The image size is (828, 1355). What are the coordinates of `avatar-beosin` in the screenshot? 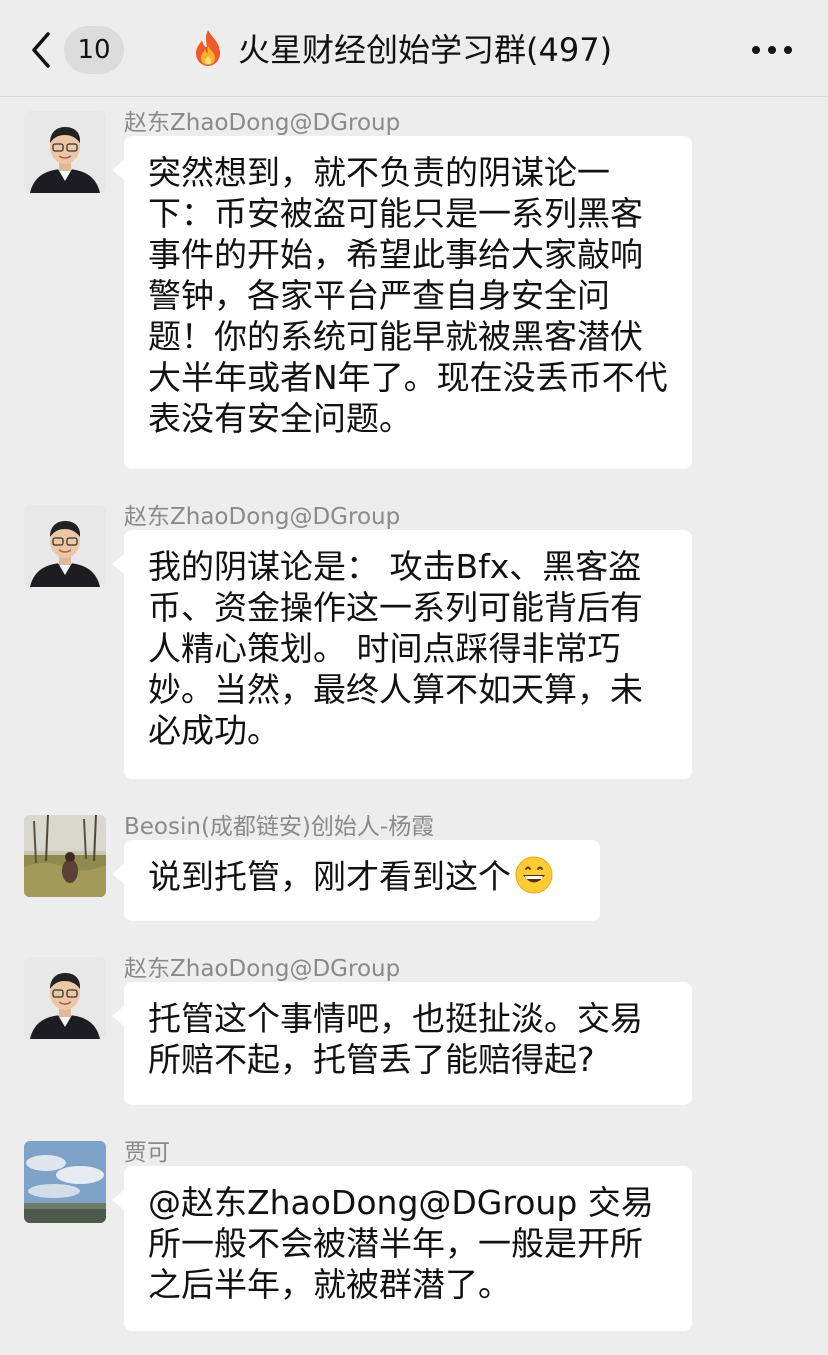 It's located at (65, 856).